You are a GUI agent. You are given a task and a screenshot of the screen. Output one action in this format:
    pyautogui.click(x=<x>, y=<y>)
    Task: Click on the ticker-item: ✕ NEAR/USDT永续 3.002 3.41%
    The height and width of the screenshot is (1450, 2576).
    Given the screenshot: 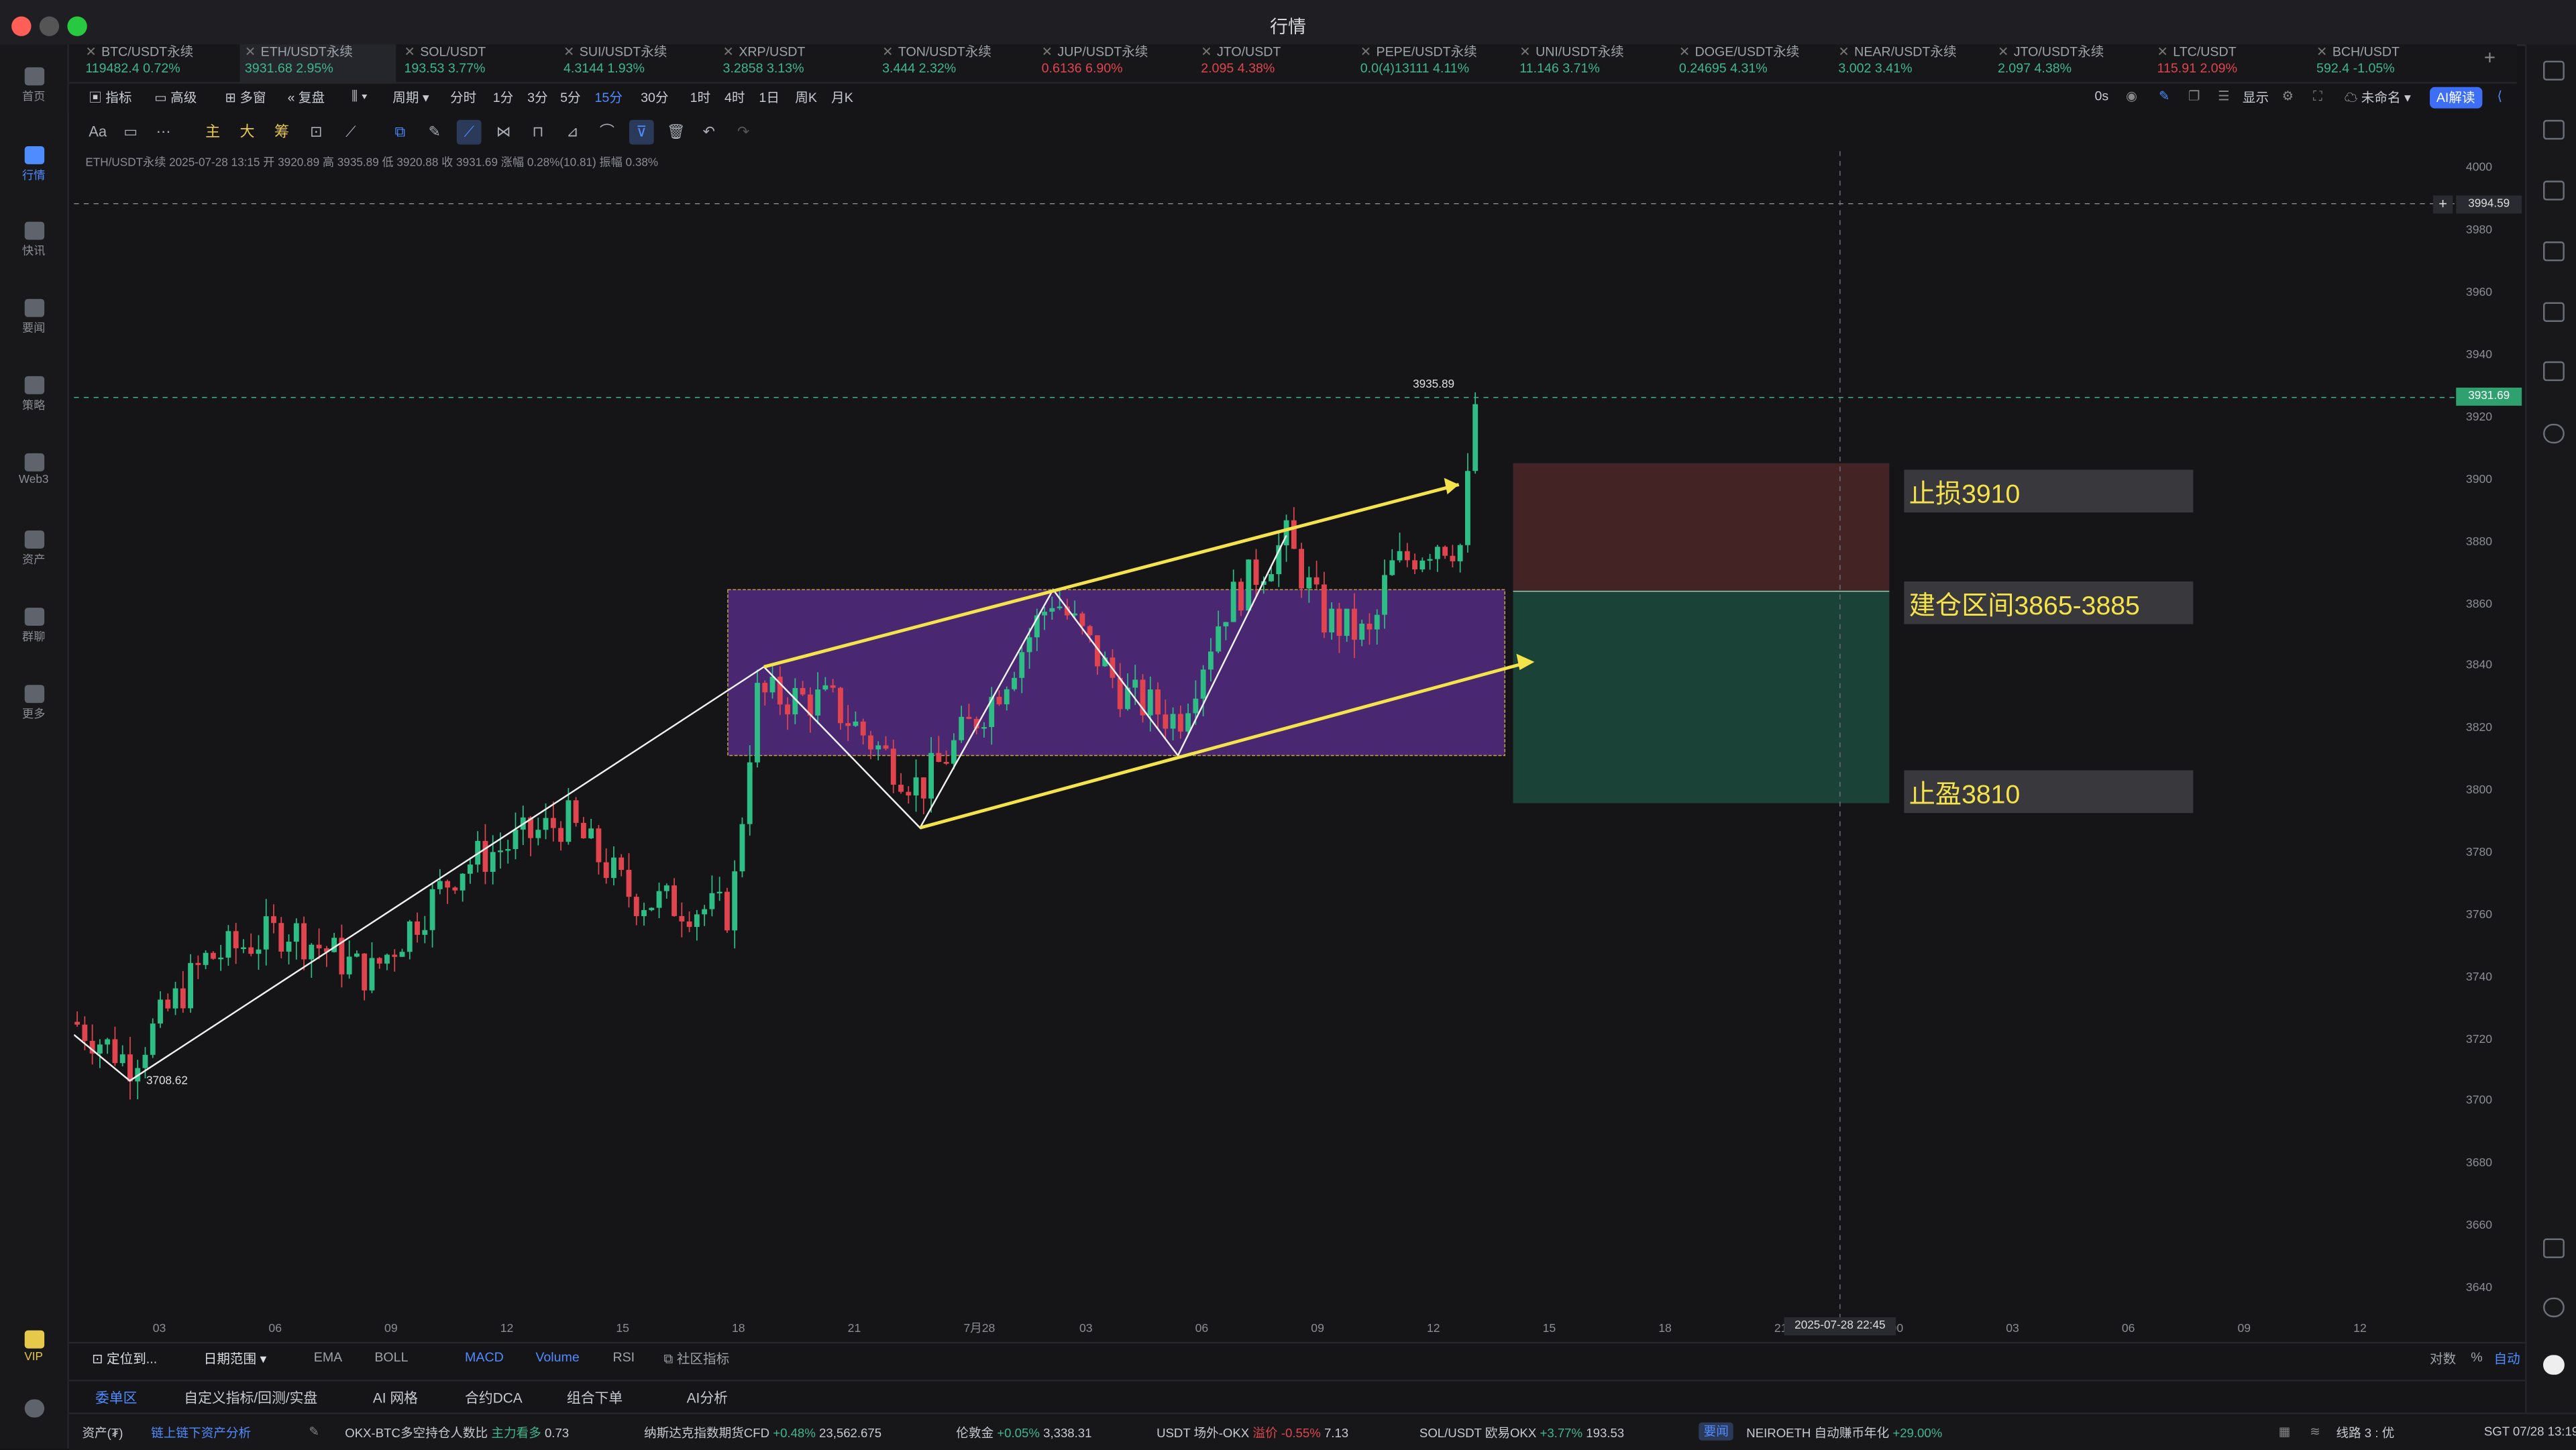 What is the action you would take?
    pyautogui.click(x=1911, y=63)
    